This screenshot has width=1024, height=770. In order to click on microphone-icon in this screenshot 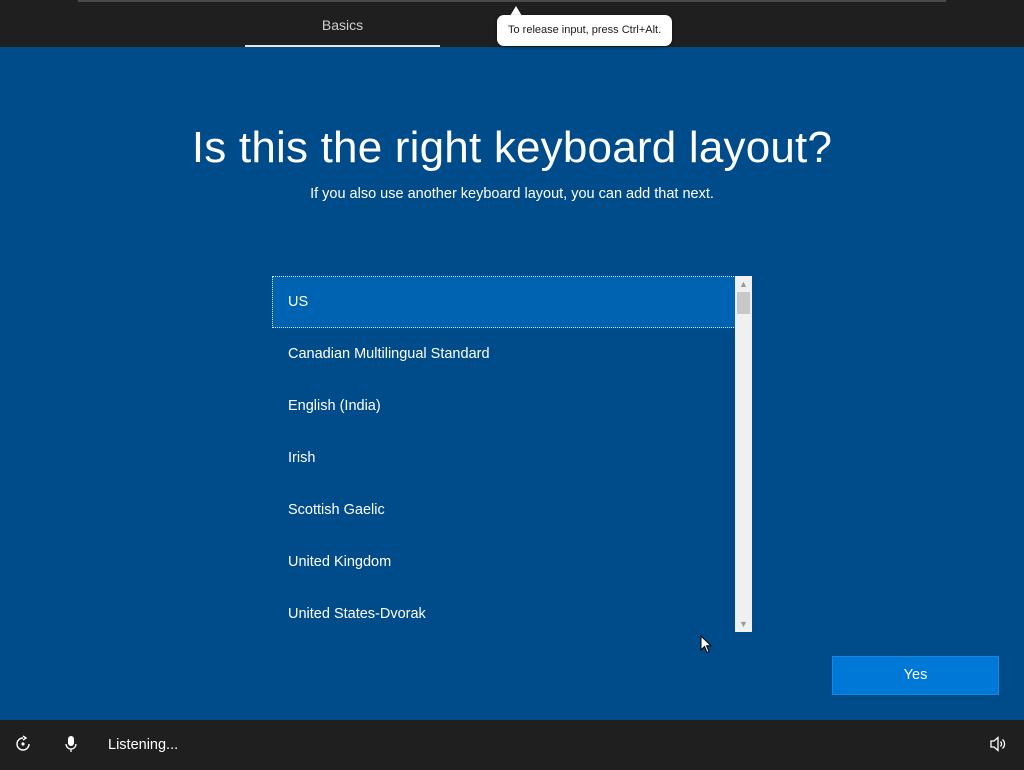, I will do `click(71, 746)`.